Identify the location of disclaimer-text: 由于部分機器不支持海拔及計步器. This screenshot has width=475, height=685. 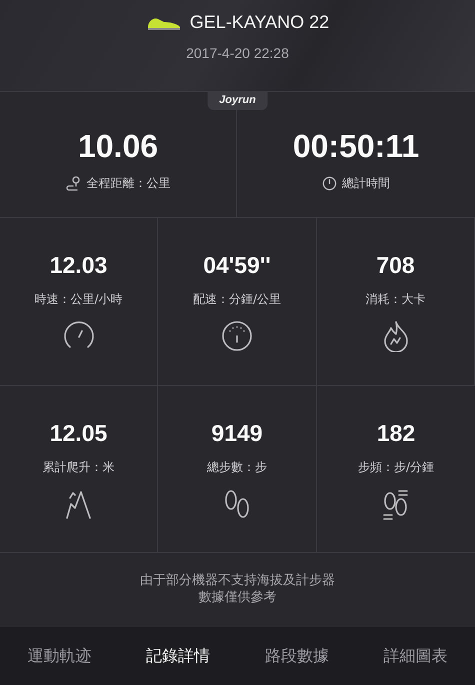
(237, 581).